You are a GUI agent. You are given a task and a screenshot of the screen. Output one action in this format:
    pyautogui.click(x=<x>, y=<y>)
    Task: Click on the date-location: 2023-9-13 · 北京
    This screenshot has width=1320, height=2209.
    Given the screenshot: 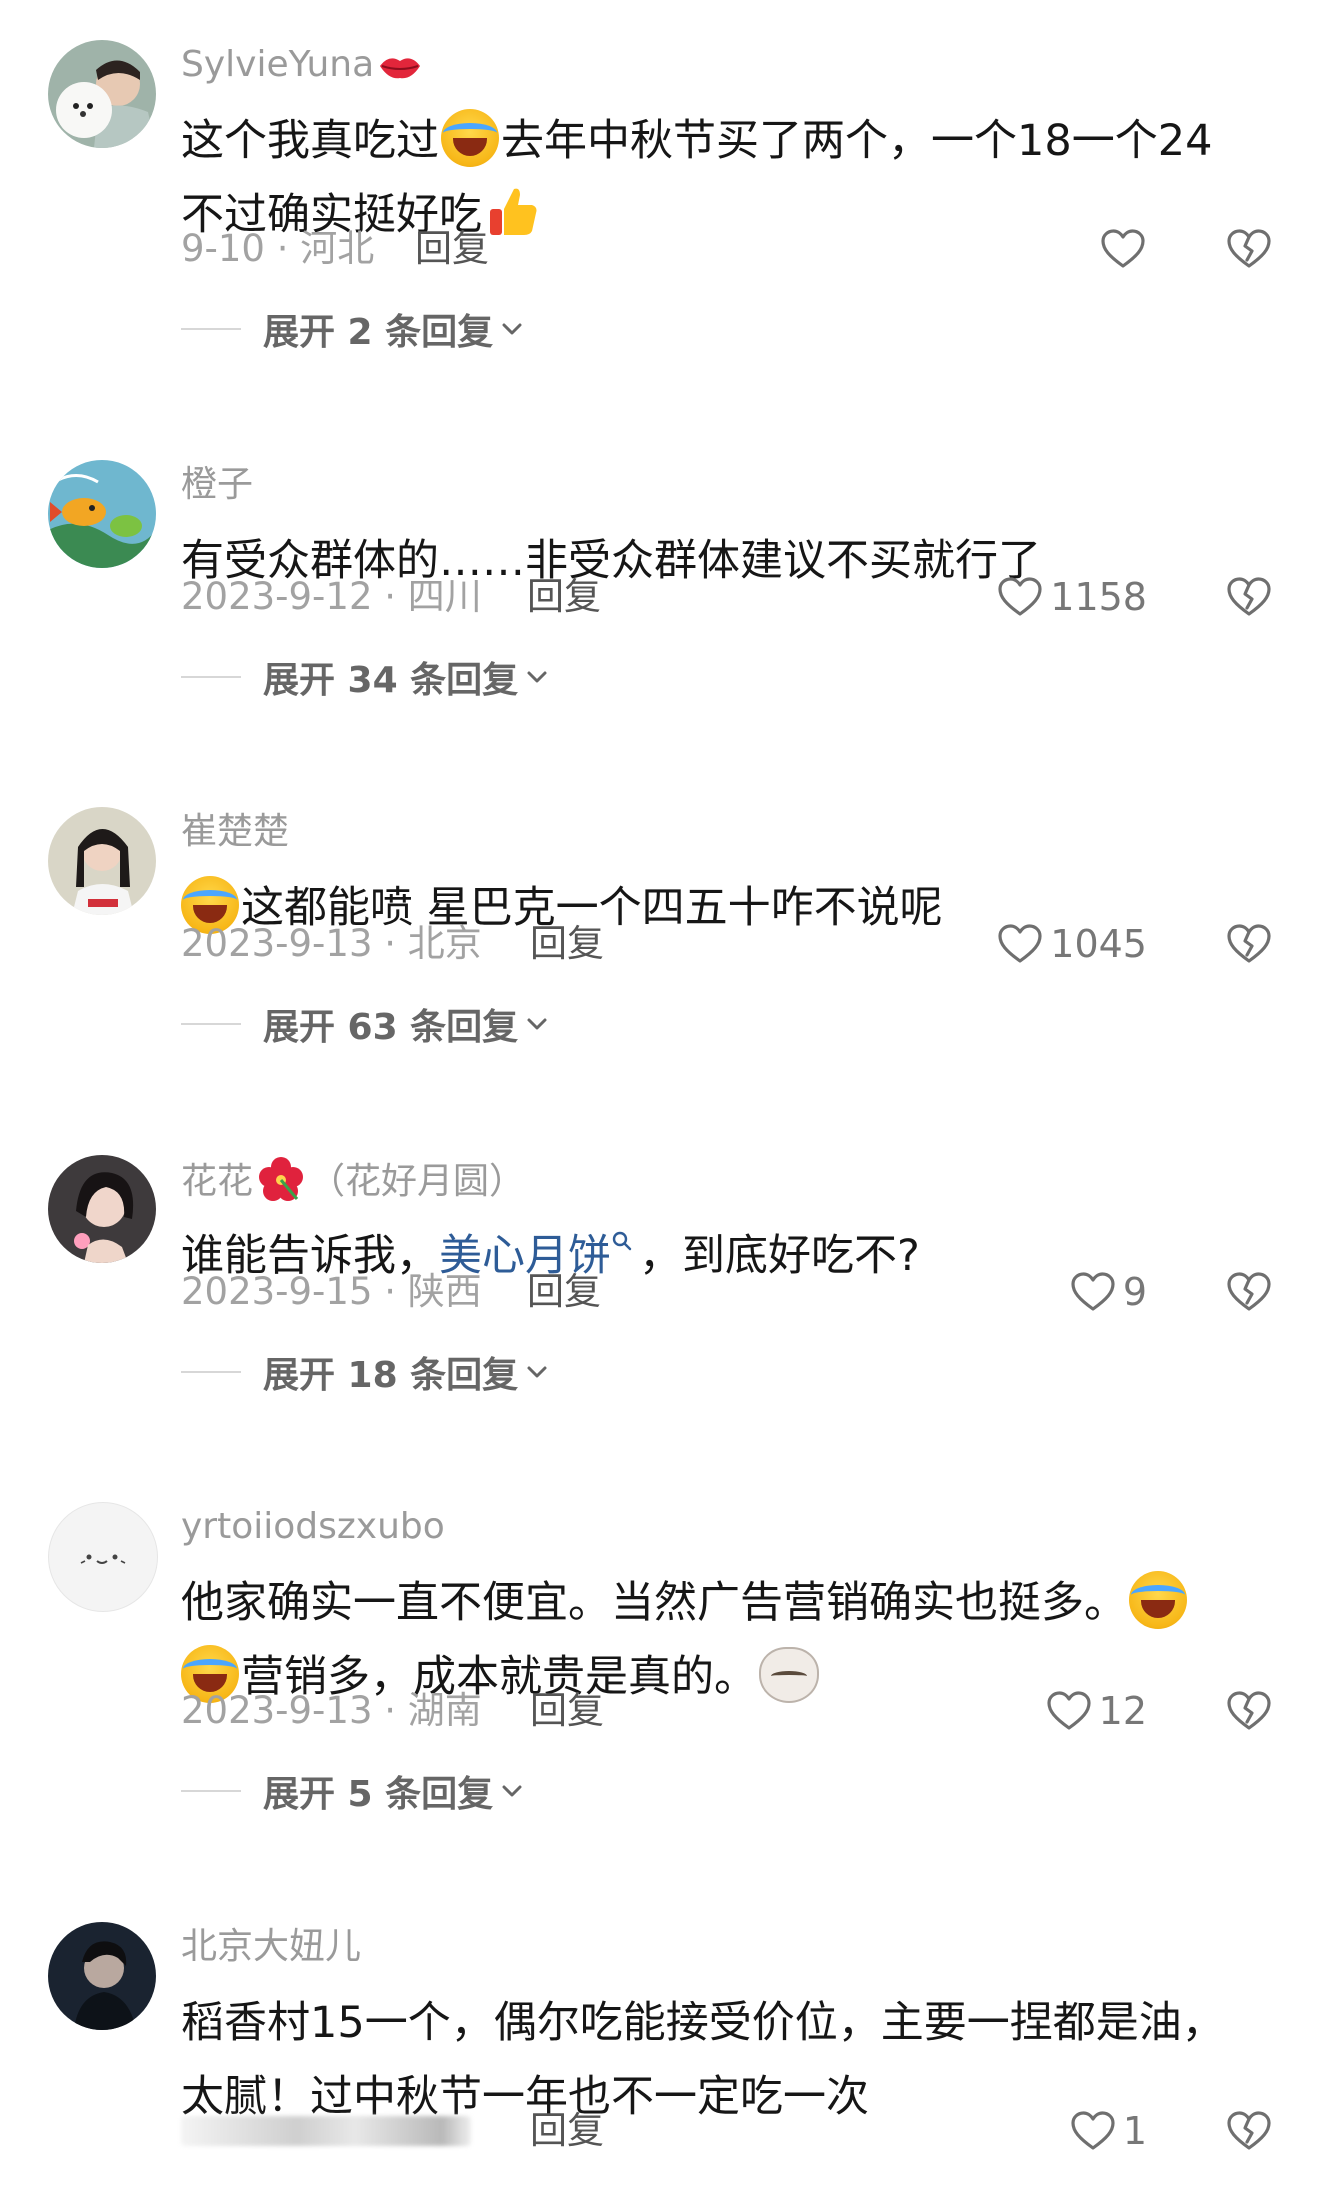 What is the action you would take?
    pyautogui.click(x=331, y=943)
    